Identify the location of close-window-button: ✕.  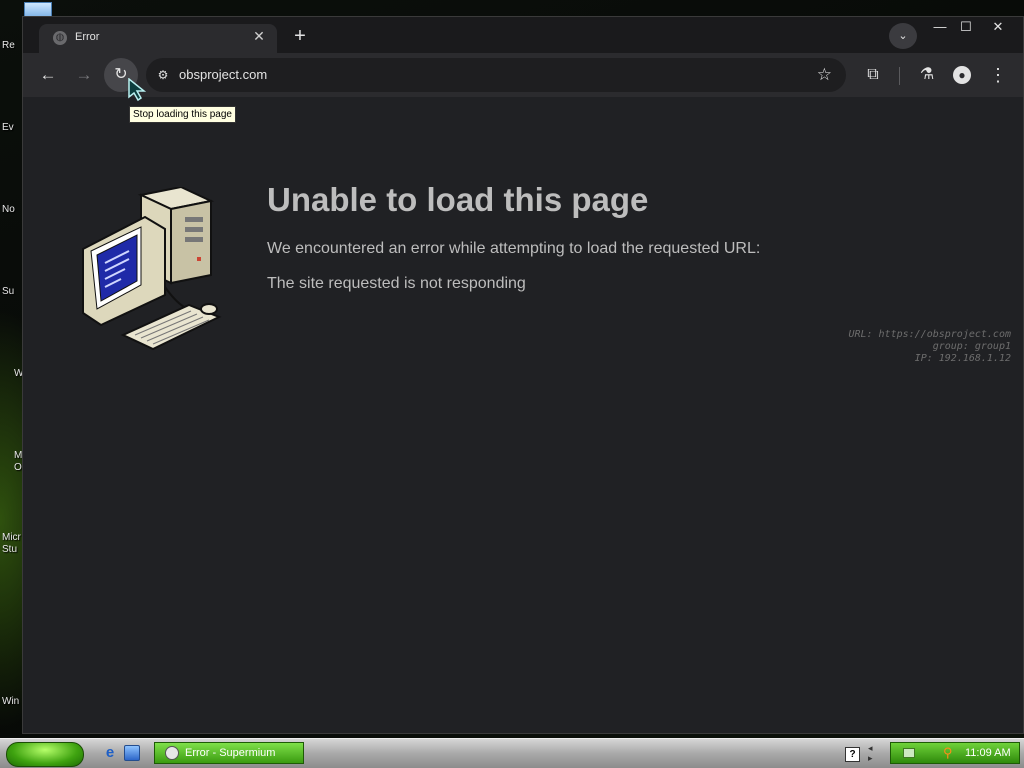
(998, 27).